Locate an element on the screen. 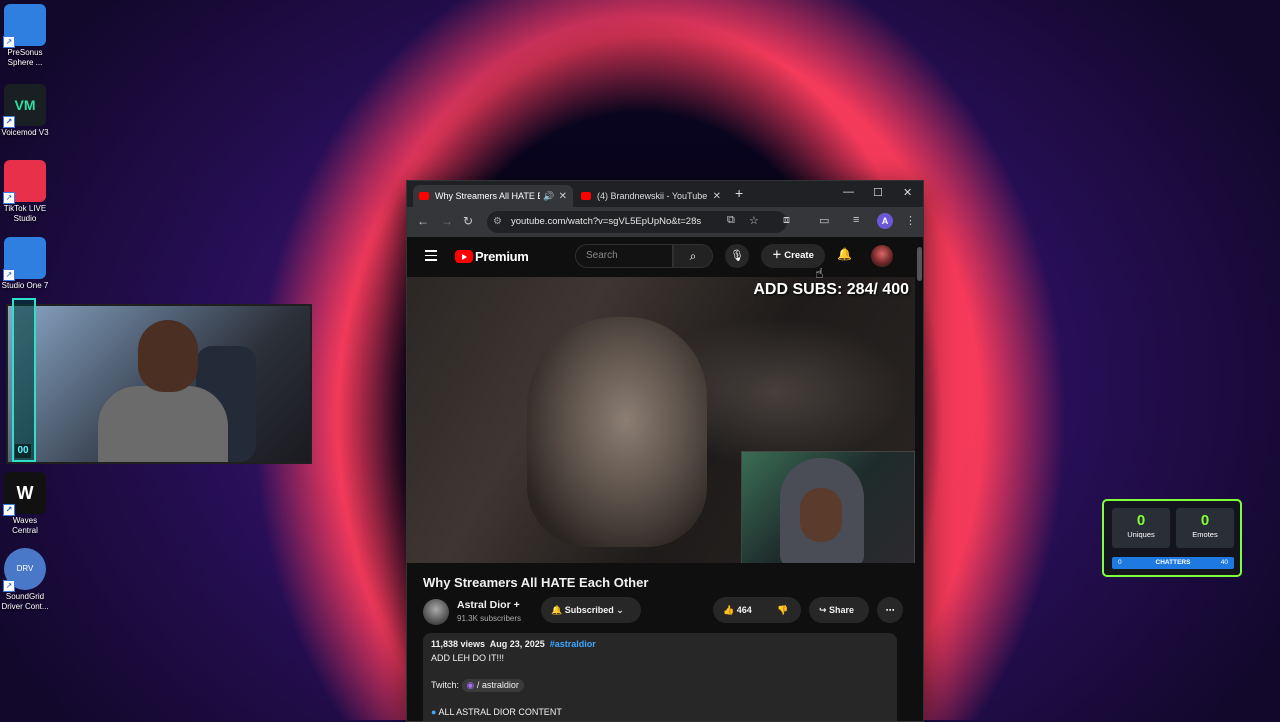  chatters-widget: 0 Uniques 0 Emotes 0 CHATTERS 40 is located at coordinates (1172, 538).